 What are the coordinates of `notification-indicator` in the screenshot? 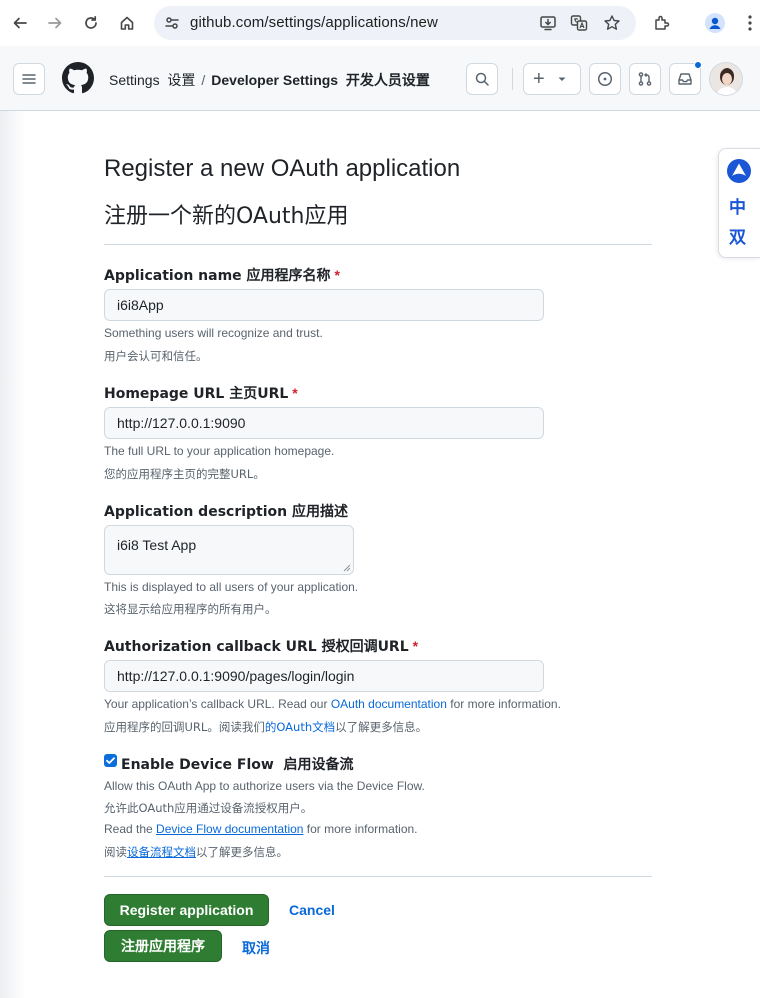 It's located at (698, 65).